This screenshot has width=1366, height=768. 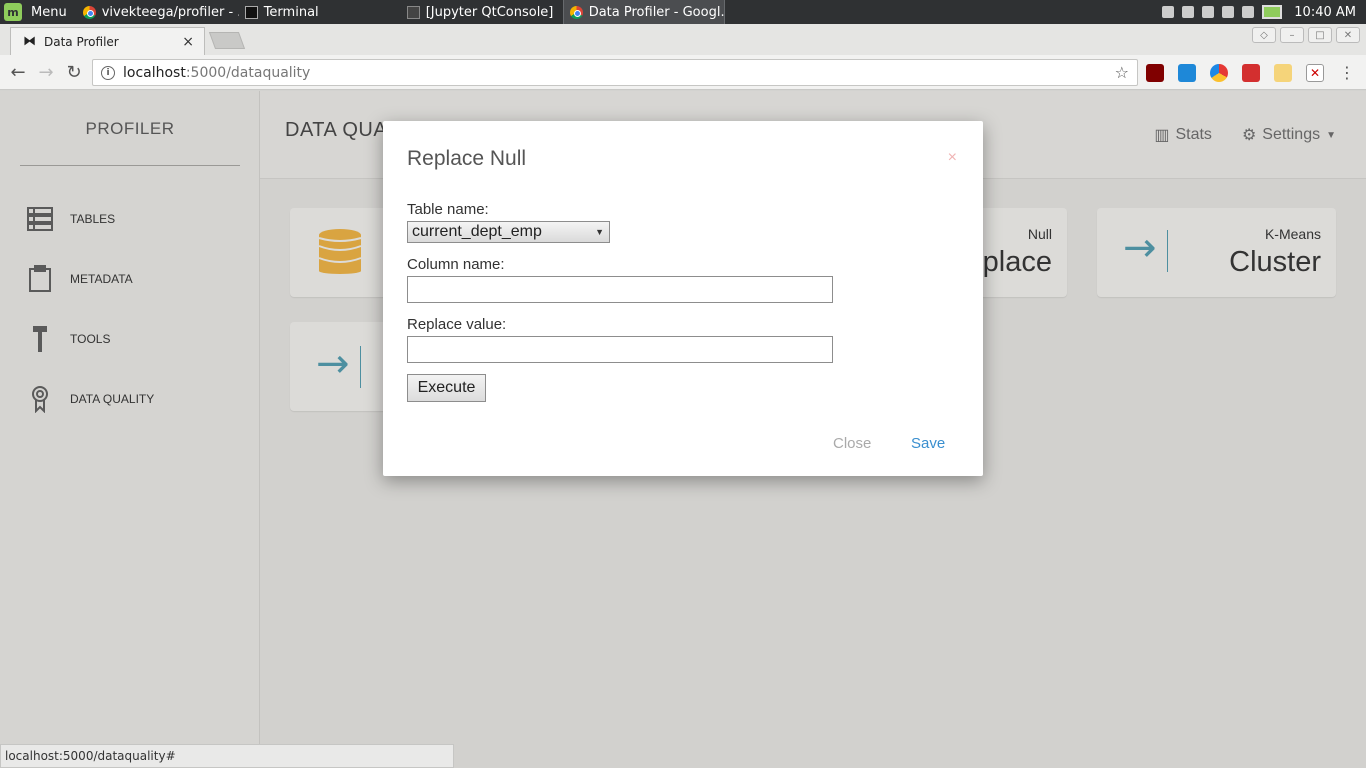 I want to click on chevron-down-icon: ▼, so click(x=599, y=232).